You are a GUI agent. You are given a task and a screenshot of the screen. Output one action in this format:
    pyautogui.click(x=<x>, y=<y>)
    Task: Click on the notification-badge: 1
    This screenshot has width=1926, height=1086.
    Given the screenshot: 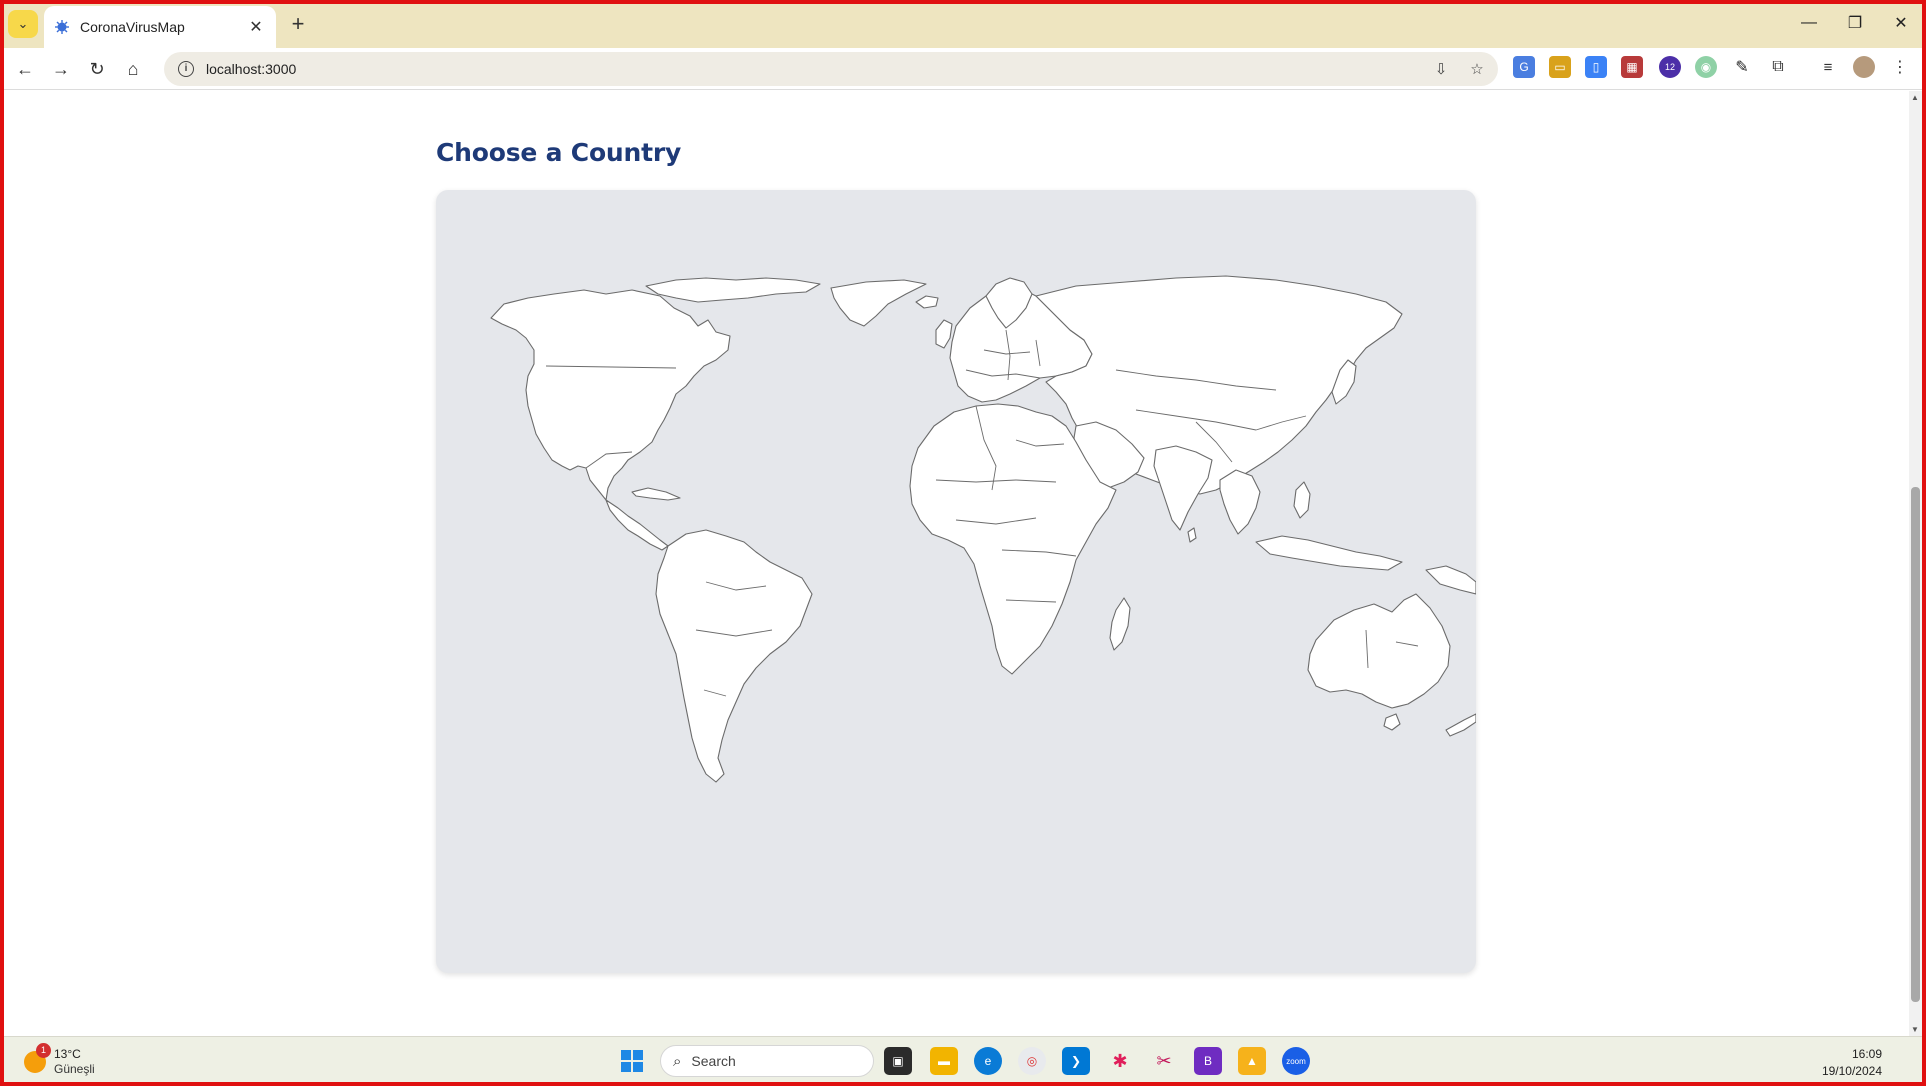 What is the action you would take?
    pyautogui.click(x=43, y=1050)
    